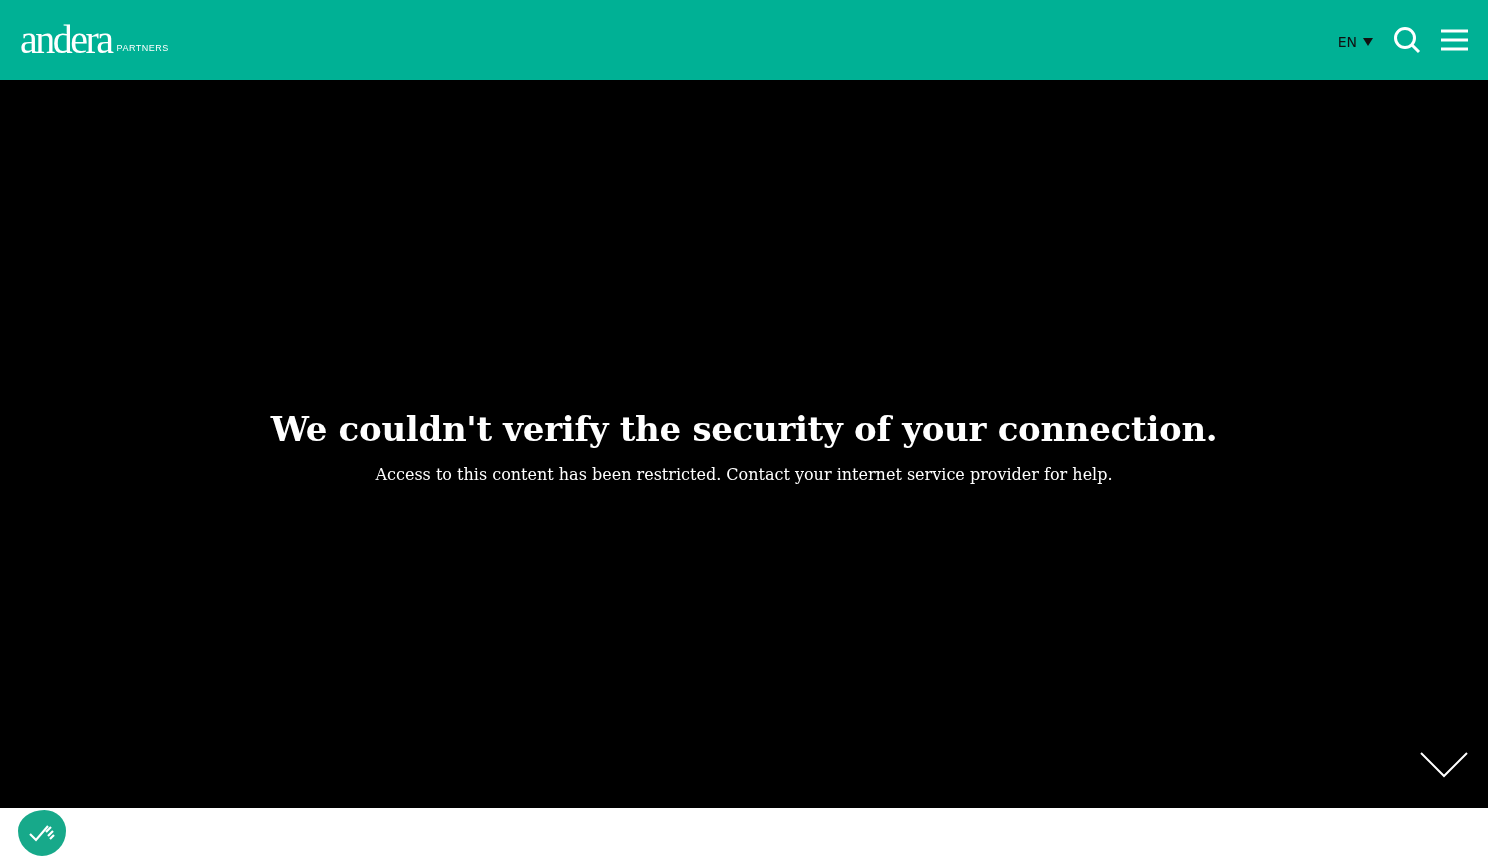 The height and width of the screenshot is (866, 1500). Describe the element at coordinates (1368, 42) in the screenshot. I see `caret-icon` at that location.